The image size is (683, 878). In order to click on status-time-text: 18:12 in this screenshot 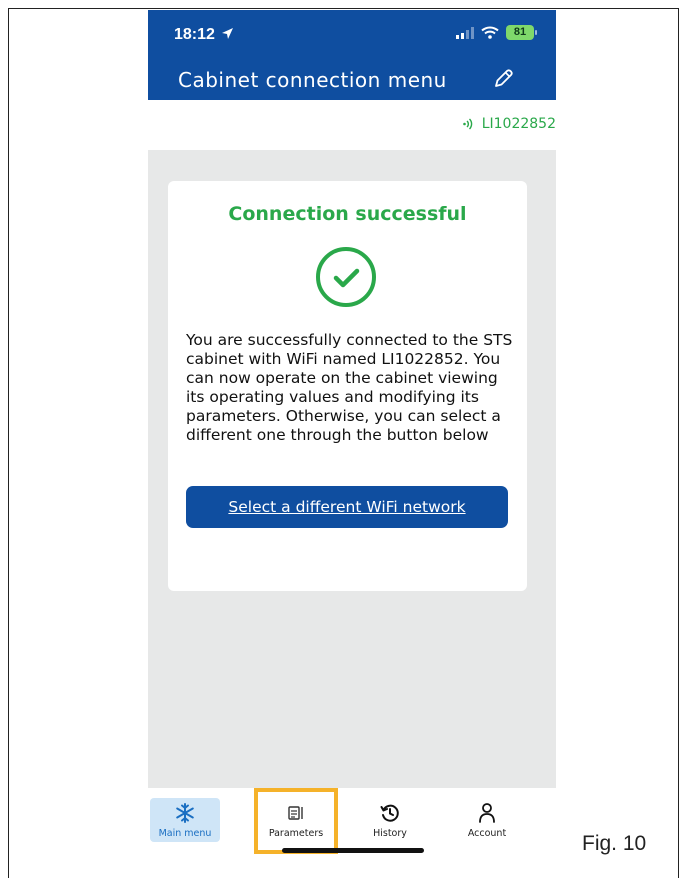, I will do `click(194, 34)`.